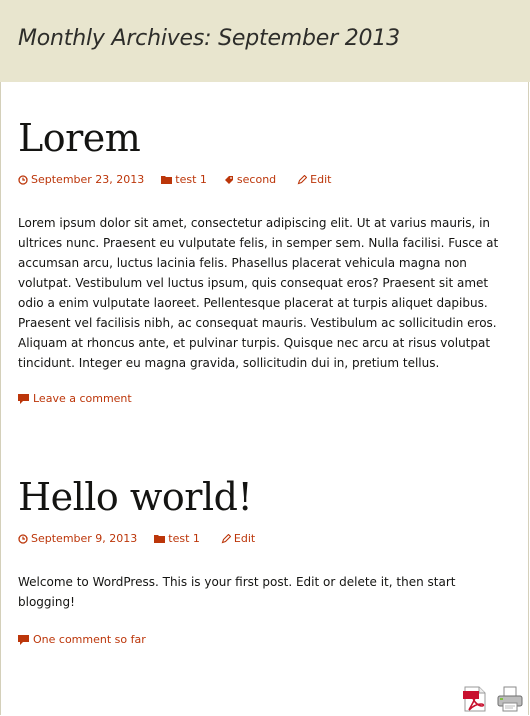  I want to click on archive-header: Monthly Archives: September 2013, so click(265, 41).